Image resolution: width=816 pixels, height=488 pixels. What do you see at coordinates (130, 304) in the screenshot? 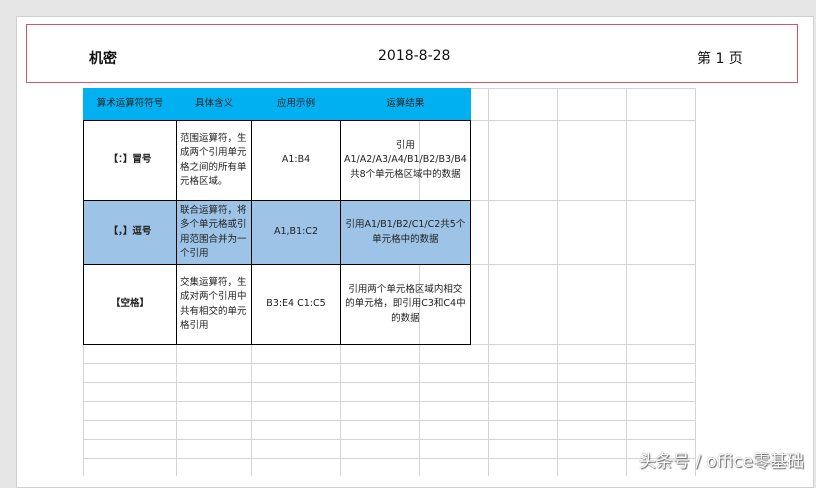
I see `cell-symbol: 【空格】` at bounding box center [130, 304].